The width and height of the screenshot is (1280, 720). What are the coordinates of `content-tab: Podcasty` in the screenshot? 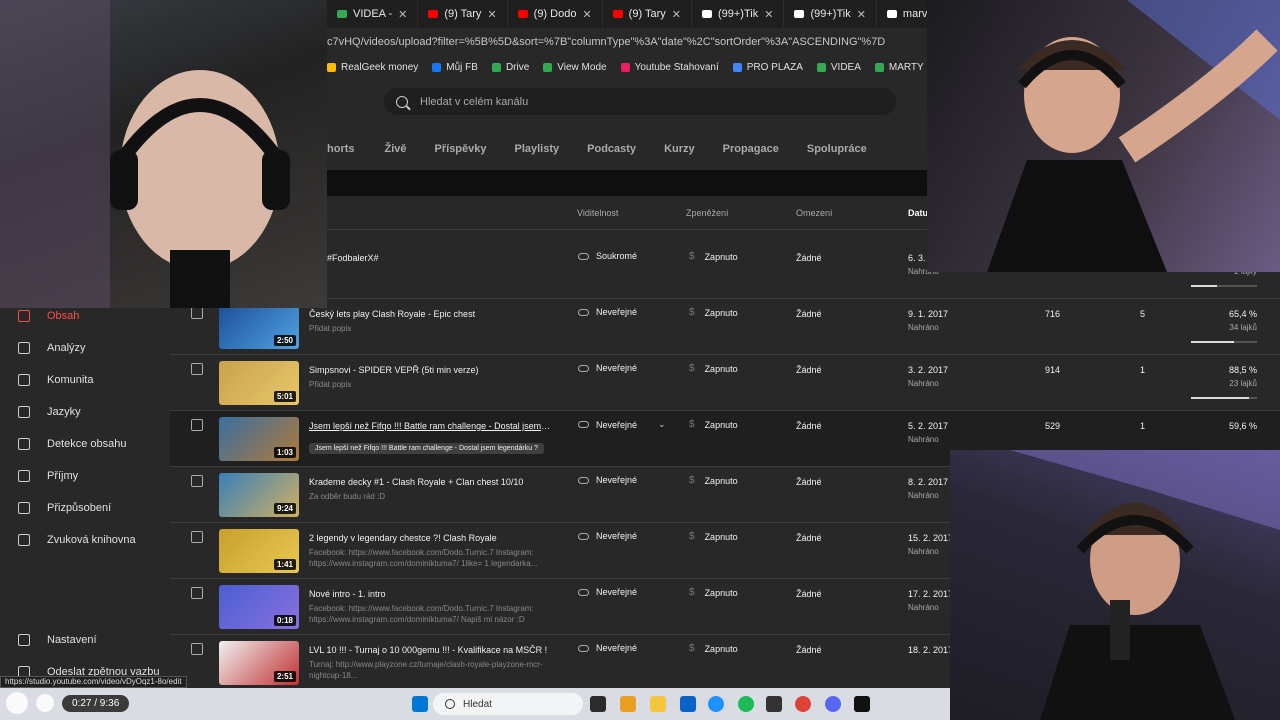 It's located at (611, 149).